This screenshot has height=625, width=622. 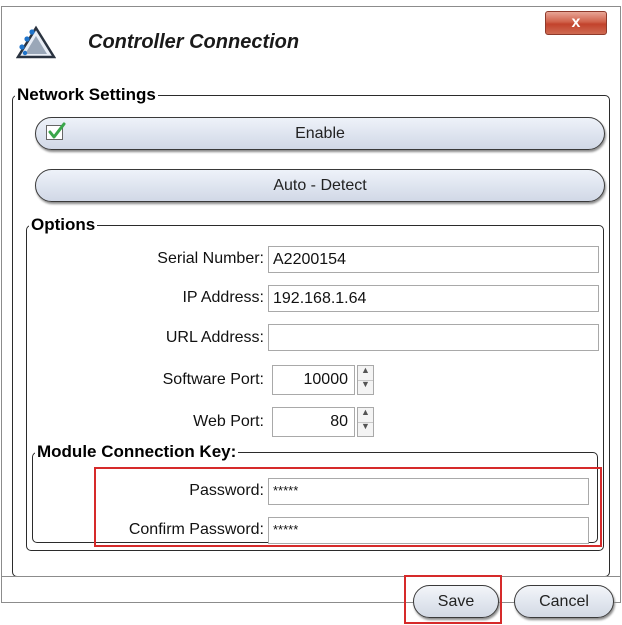 I want to click on web-port-decrement-button: ▼, so click(x=365, y=429).